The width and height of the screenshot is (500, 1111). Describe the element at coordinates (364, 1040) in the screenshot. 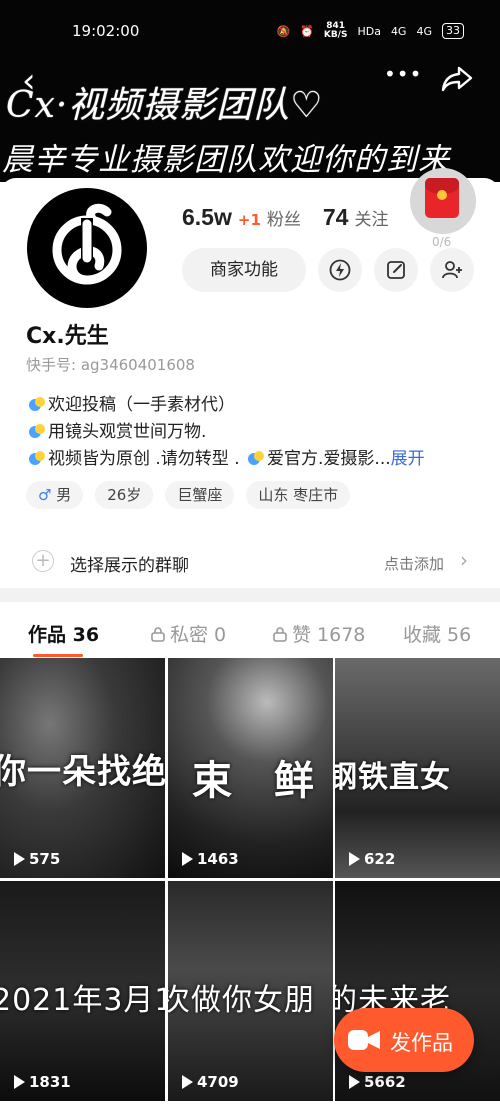

I see `video-camera-icon` at that location.